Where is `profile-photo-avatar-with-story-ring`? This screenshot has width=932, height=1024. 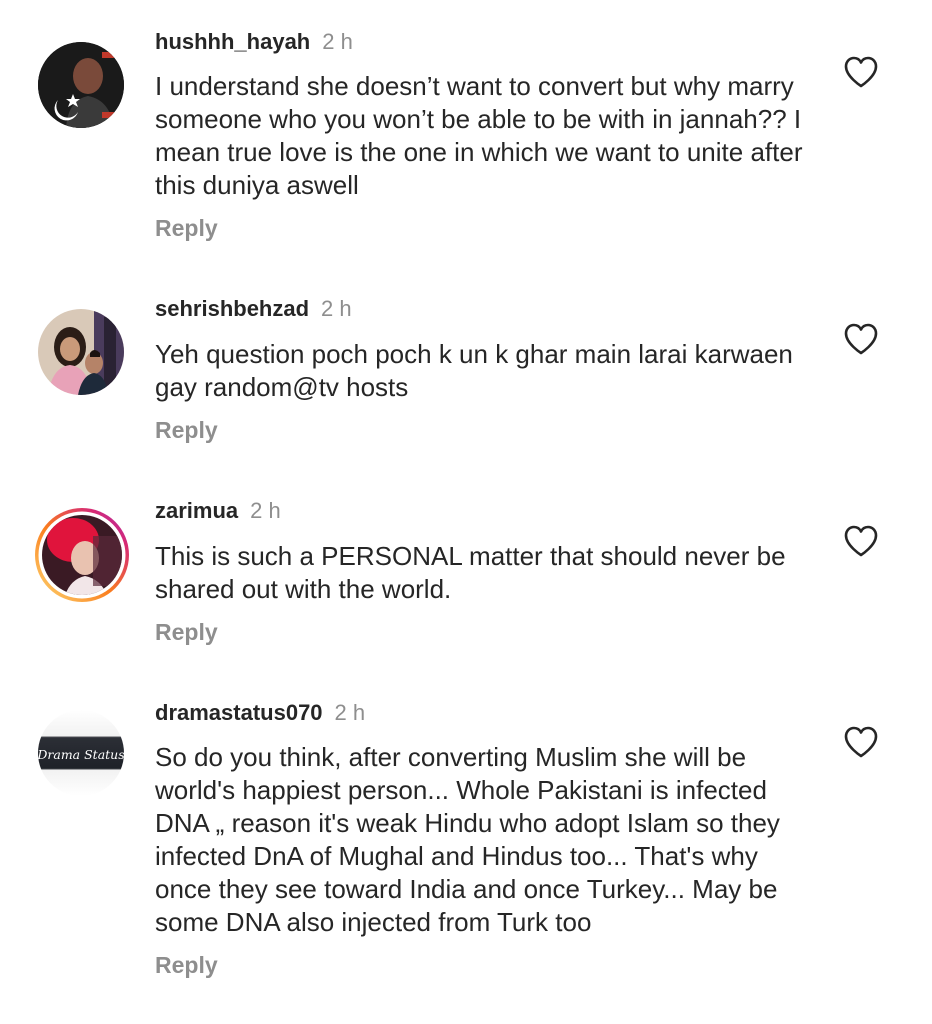
profile-photo-avatar-with-story-ring is located at coordinates (82, 555).